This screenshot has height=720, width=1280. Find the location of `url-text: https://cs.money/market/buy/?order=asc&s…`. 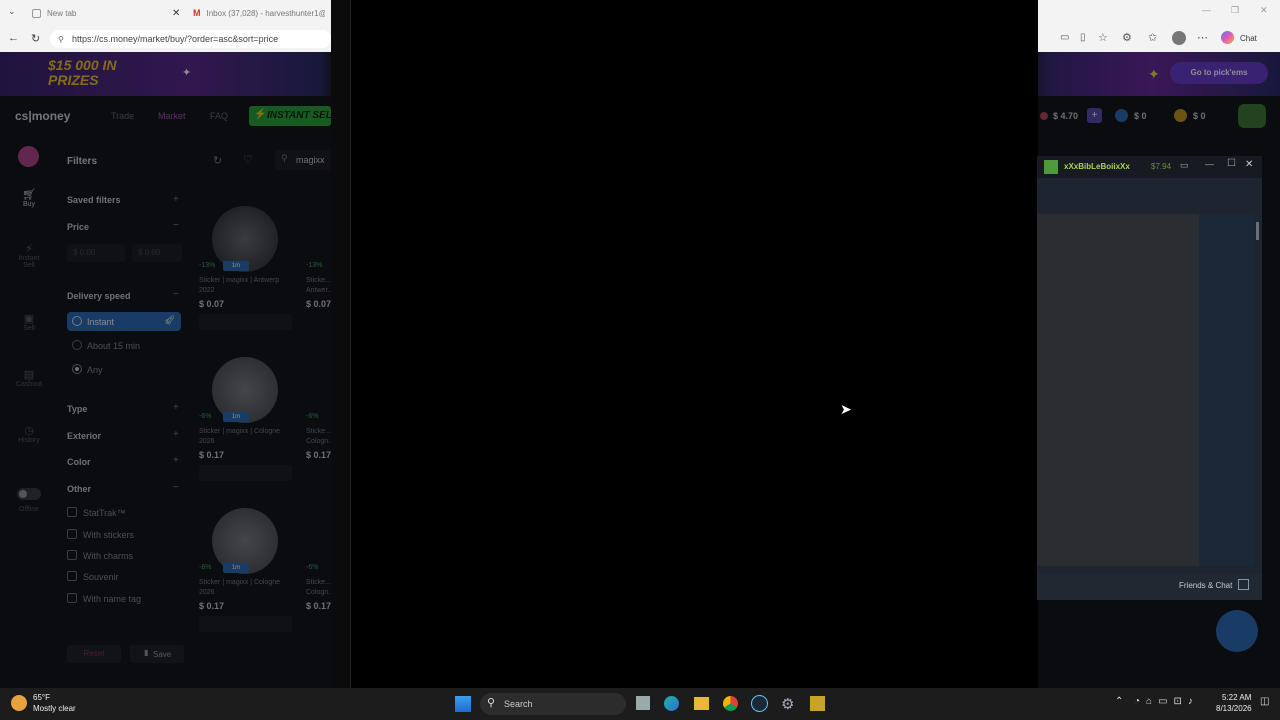

url-text: https://cs.money/market/buy/?order=asc&s… is located at coordinates (175, 39).